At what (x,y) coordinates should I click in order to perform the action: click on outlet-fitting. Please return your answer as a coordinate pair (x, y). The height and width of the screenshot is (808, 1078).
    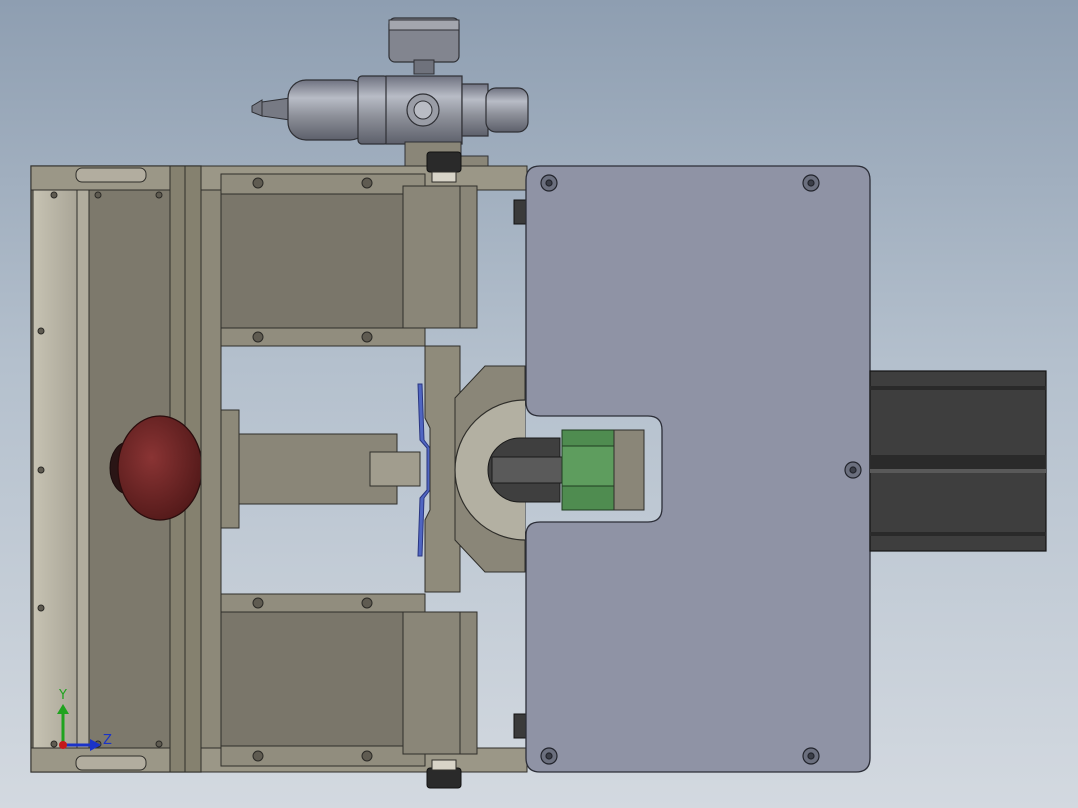
    Looking at the image, I should click on (475, 110).